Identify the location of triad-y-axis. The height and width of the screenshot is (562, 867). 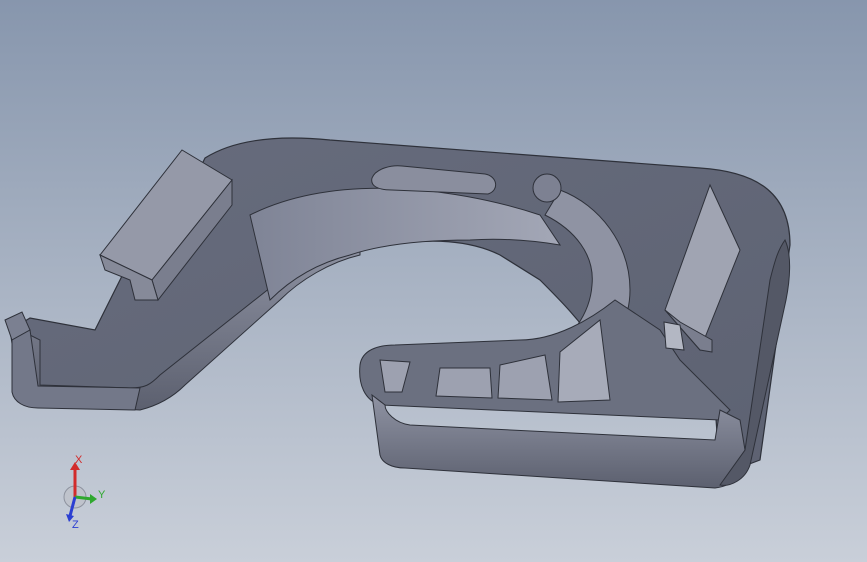
(83, 498).